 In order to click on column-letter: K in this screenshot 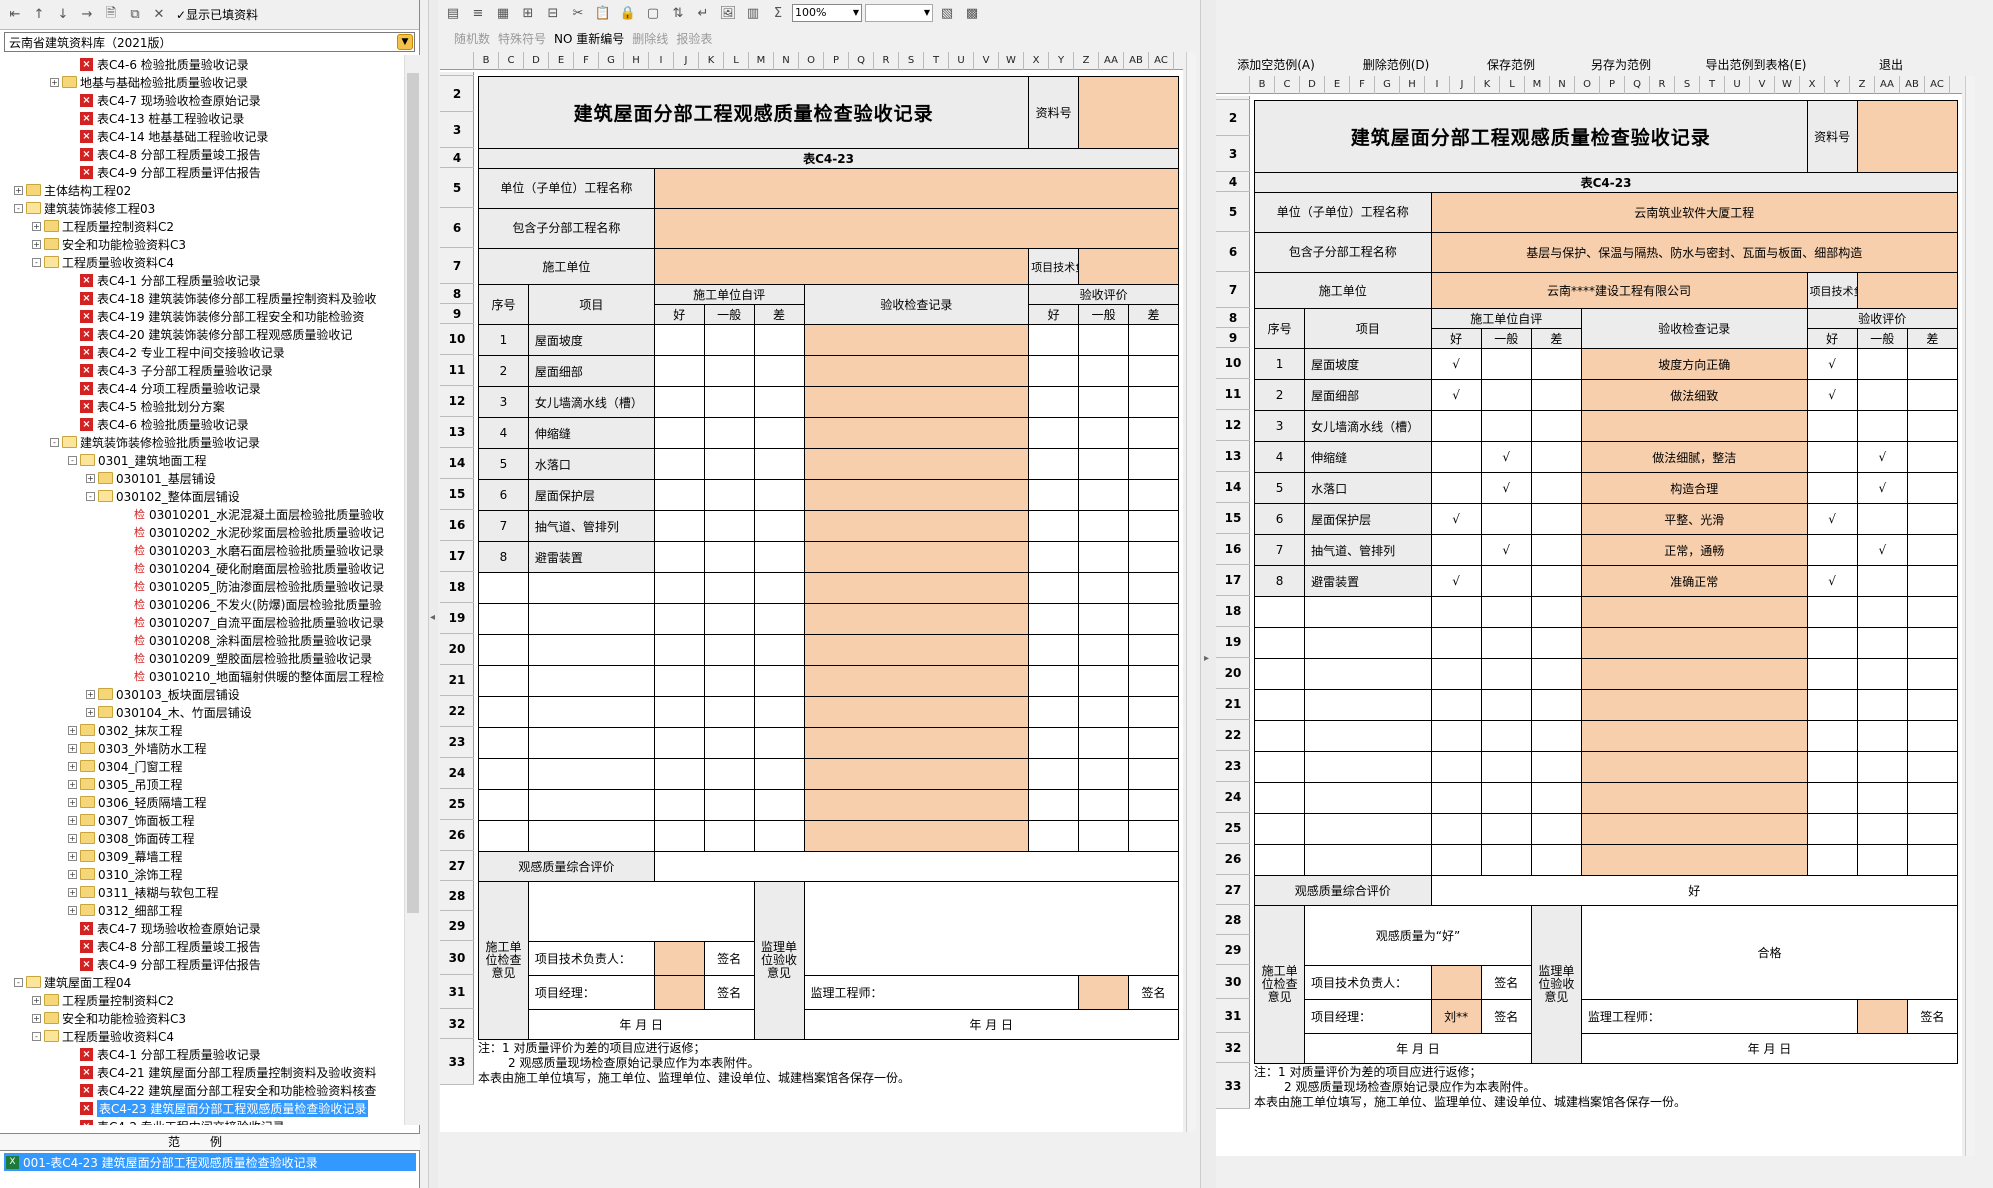, I will do `click(1487, 85)`.